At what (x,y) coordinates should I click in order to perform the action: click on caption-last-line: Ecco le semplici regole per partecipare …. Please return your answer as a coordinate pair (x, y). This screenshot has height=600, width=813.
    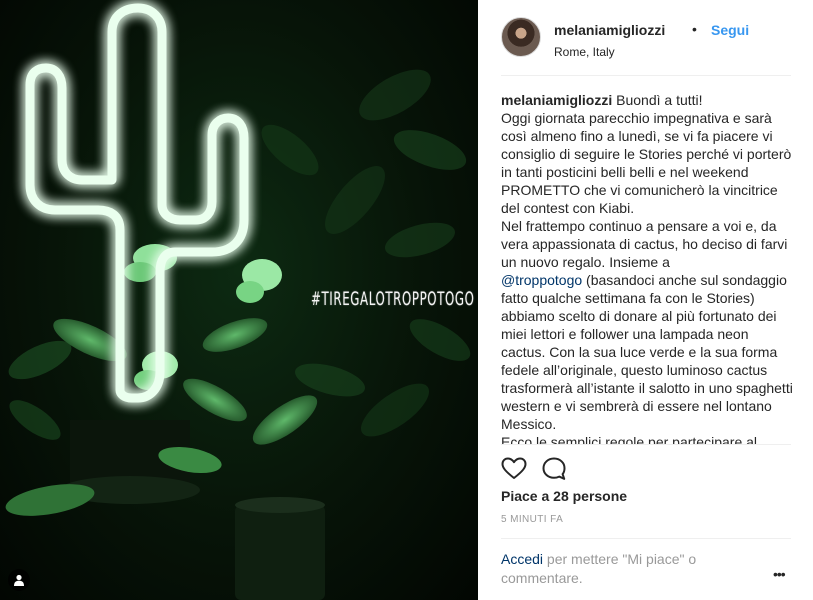
    Looking at the image, I should click on (629, 439).